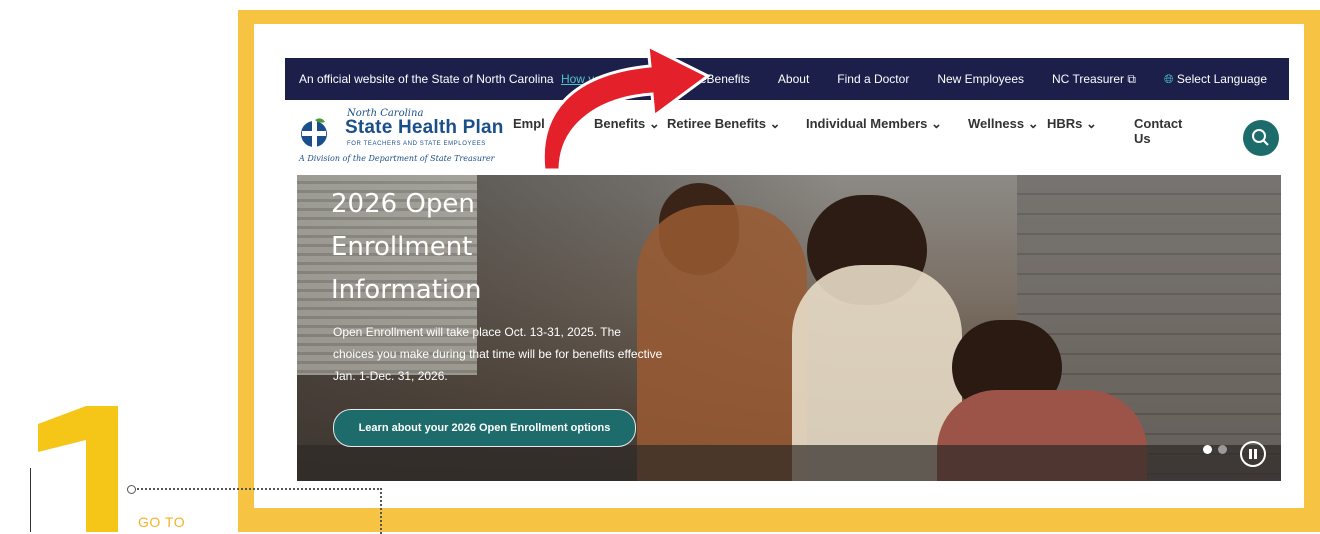 This screenshot has width=1320, height=534. What do you see at coordinates (873, 79) in the screenshot?
I see `find-doctor-link: Find a Doctor` at bounding box center [873, 79].